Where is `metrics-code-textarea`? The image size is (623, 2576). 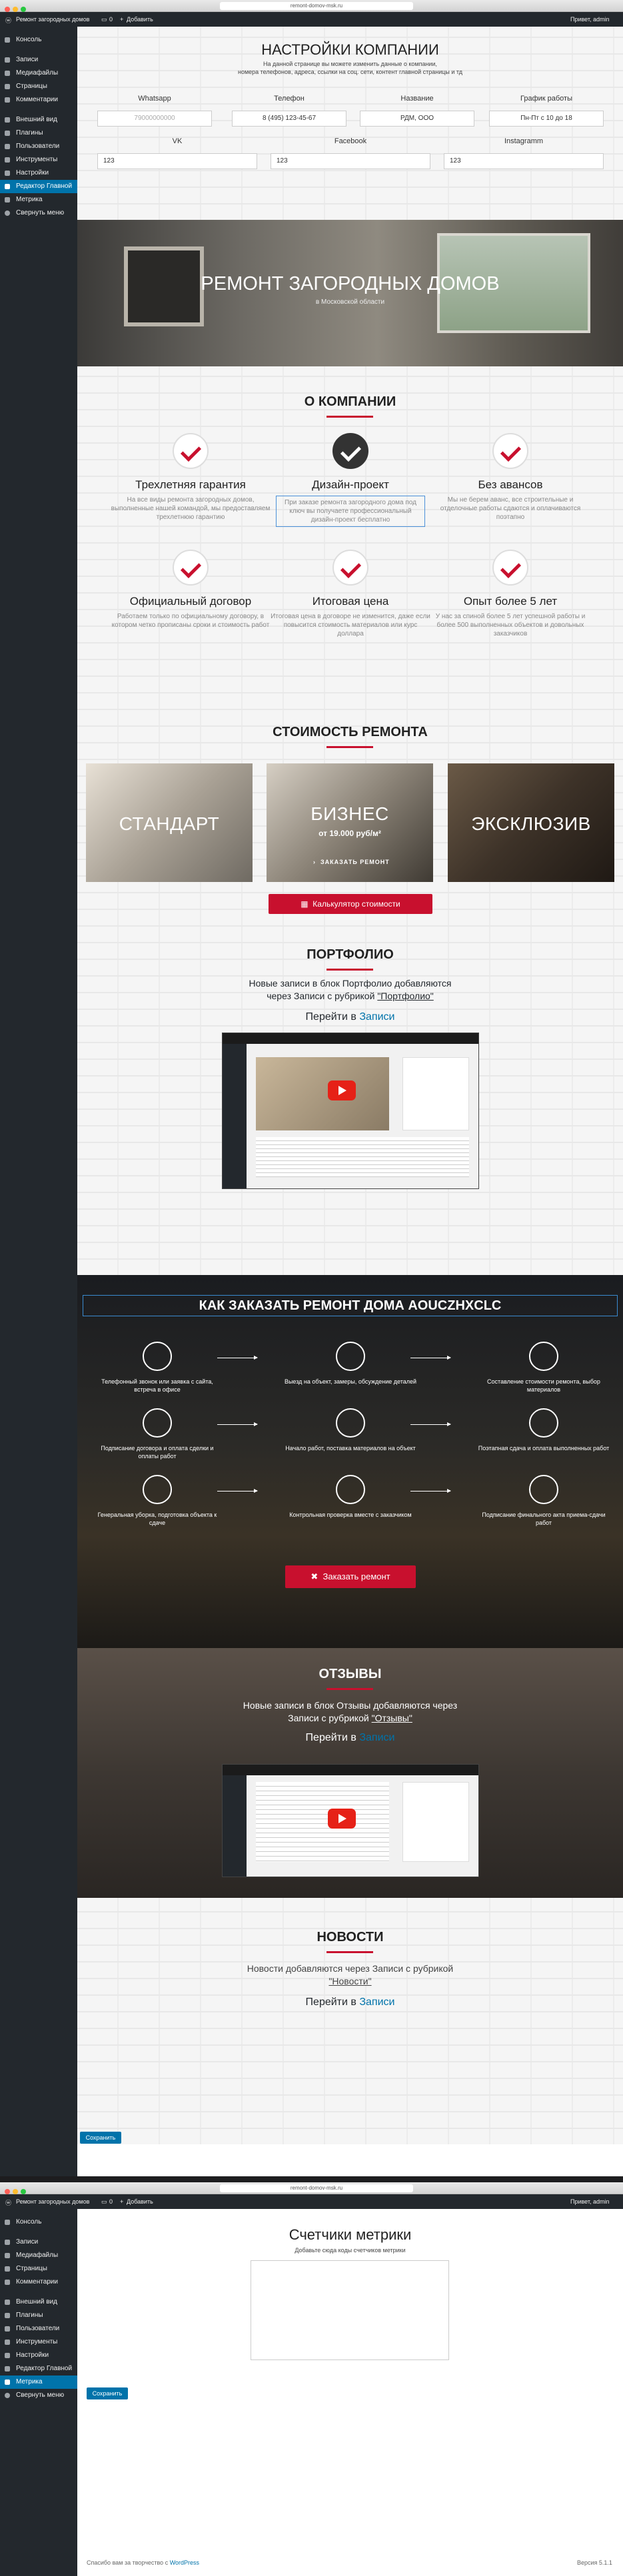
metrics-code-textarea is located at coordinates (350, 2310).